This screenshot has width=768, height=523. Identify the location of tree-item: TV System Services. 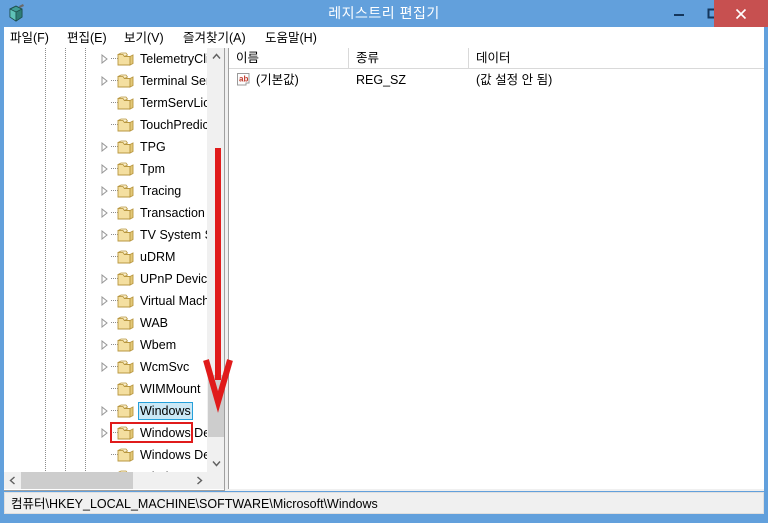
(106, 235).